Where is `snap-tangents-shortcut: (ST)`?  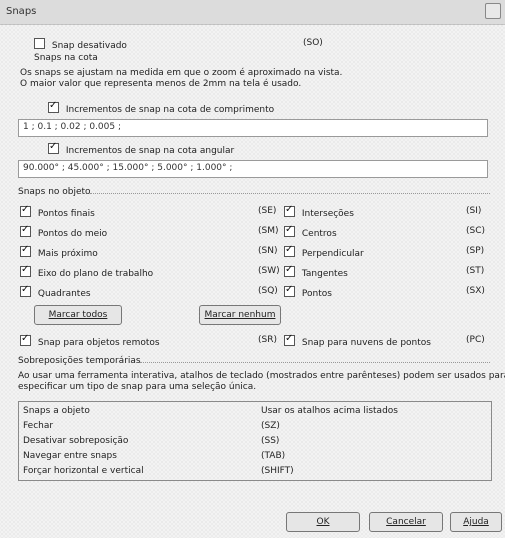
snap-tangents-shortcut: (ST) is located at coordinates (475, 271).